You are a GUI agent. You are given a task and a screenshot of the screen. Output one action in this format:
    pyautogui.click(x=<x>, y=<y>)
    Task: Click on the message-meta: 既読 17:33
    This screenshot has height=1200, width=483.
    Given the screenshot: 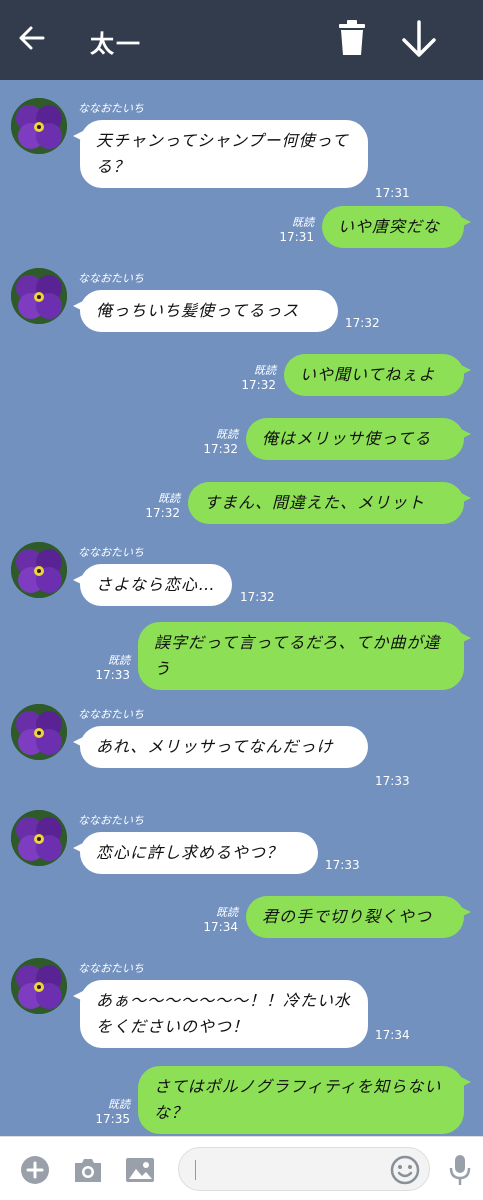 What is the action you would take?
    pyautogui.click(x=110, y=668)
    